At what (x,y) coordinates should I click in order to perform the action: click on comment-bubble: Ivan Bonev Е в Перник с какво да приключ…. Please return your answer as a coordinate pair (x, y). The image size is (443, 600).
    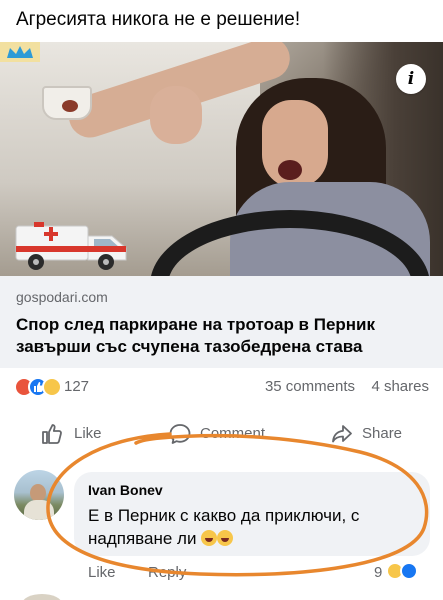
    Looking at the image, I should click on (252, 514).